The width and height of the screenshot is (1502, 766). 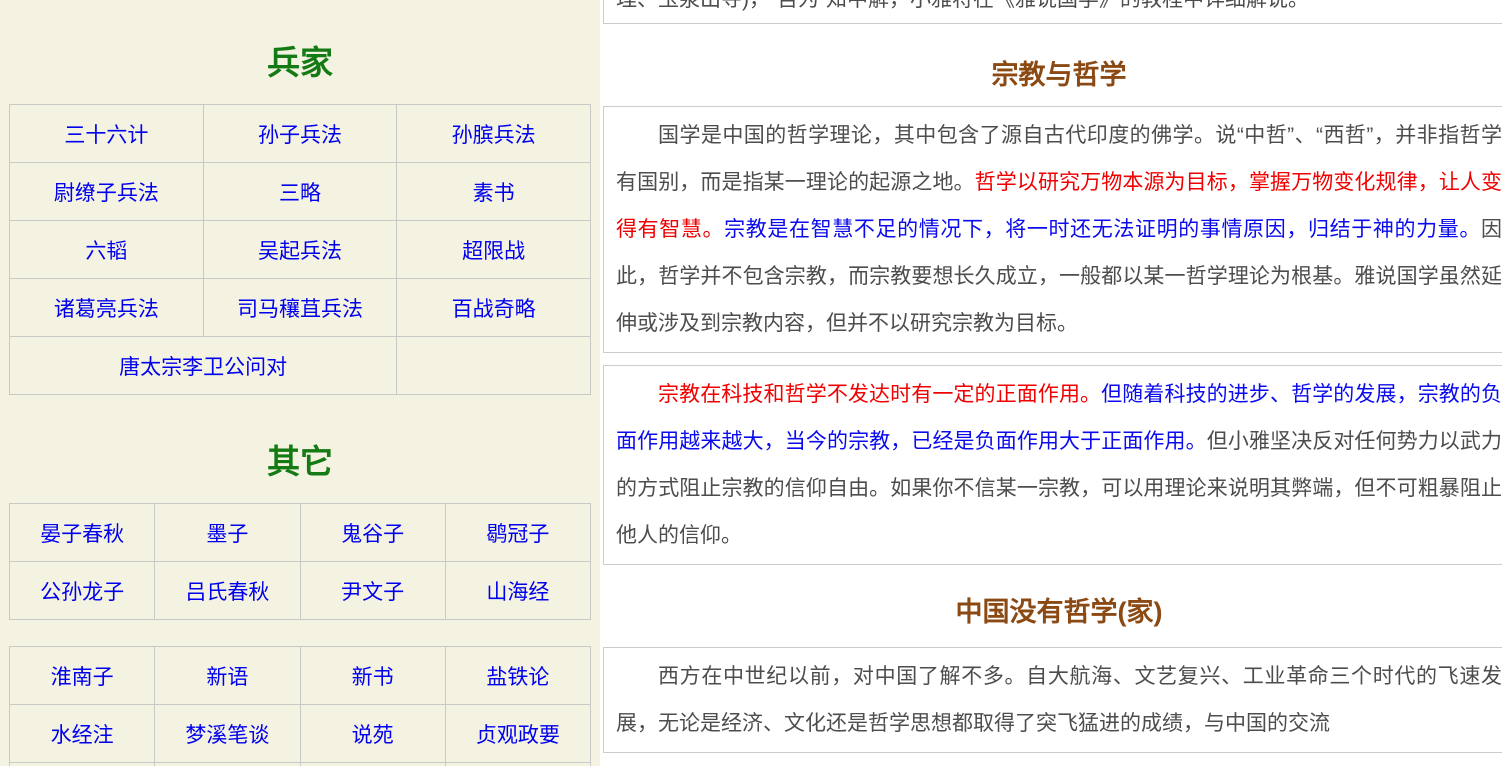 I want to click on table-cell: 吴起兵法, so click(x=300, y=249).